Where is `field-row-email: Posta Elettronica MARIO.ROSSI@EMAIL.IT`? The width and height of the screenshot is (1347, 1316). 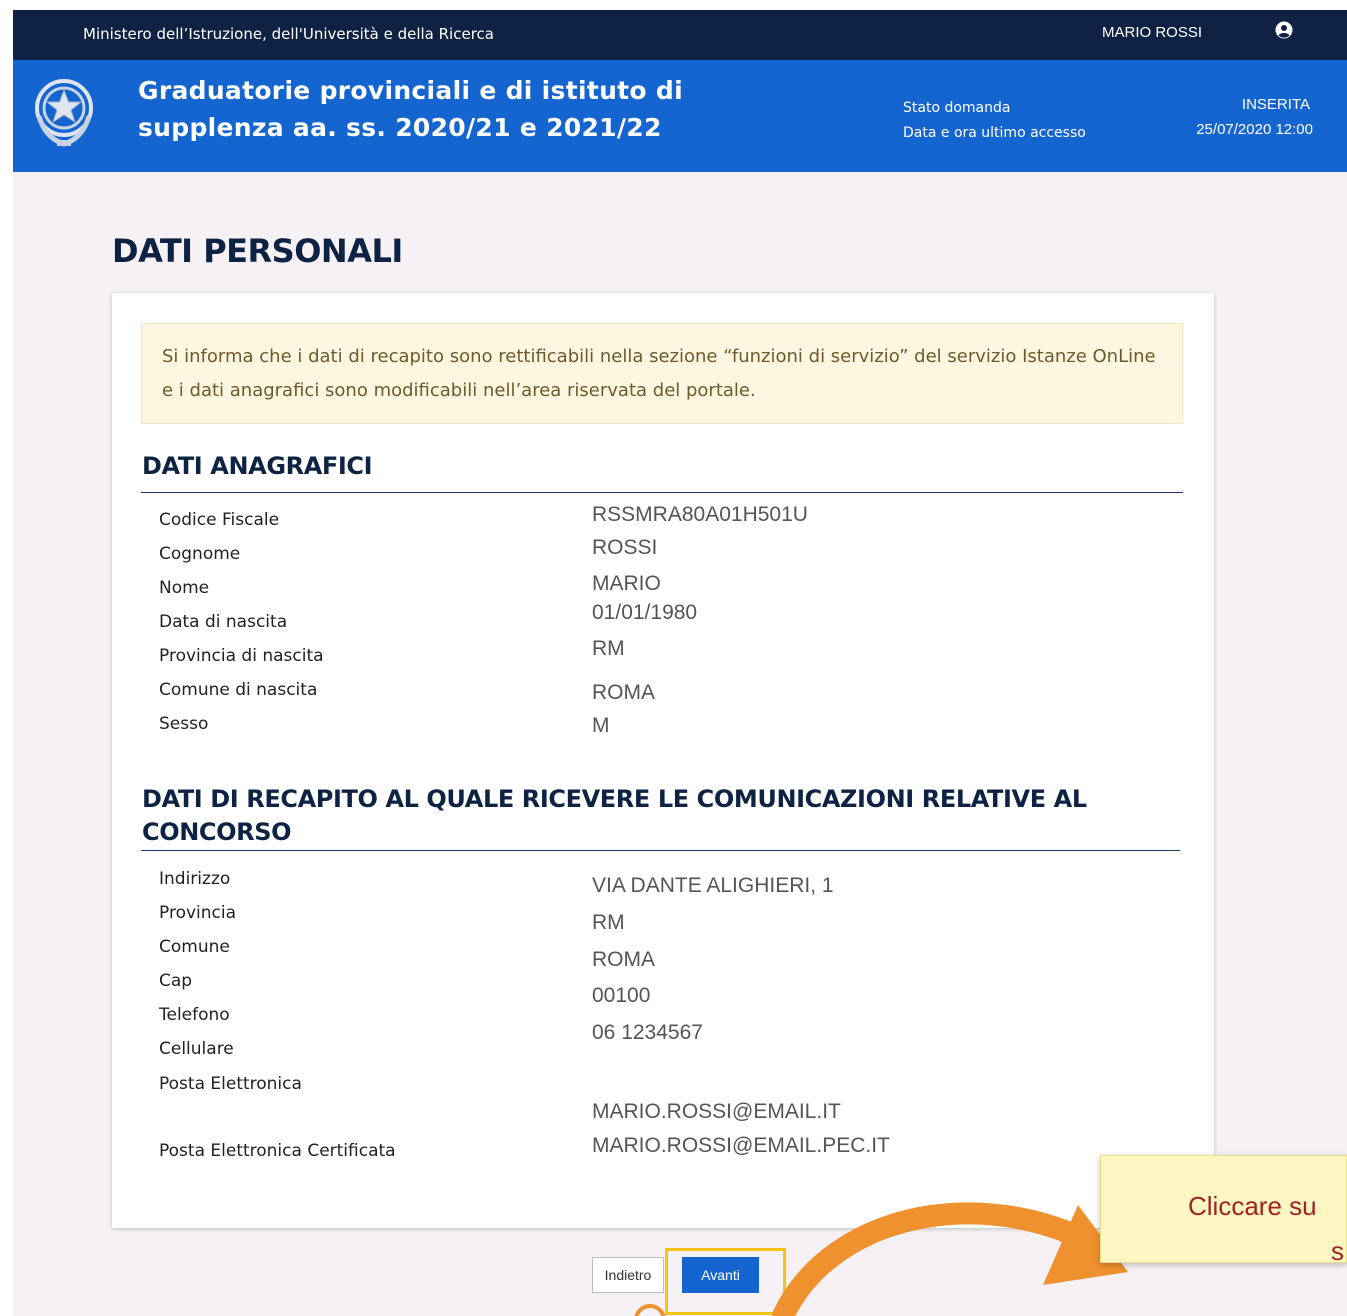
field-row-email: Posta Elettronica MARIO.ROSSI@EMAIL.IT is located at coordinates (662, 1098).